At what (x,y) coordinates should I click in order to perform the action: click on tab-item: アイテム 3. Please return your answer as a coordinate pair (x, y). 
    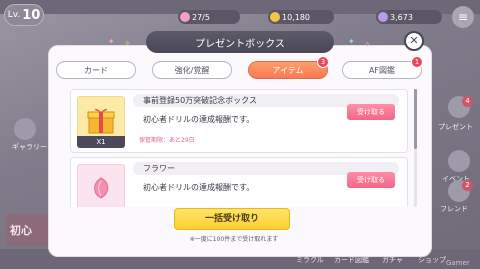
    Looking at the image, I should click on (288, 67).